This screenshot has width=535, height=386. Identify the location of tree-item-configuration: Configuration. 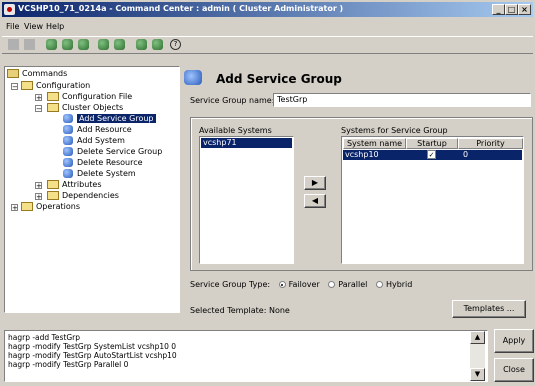
(55, 85).